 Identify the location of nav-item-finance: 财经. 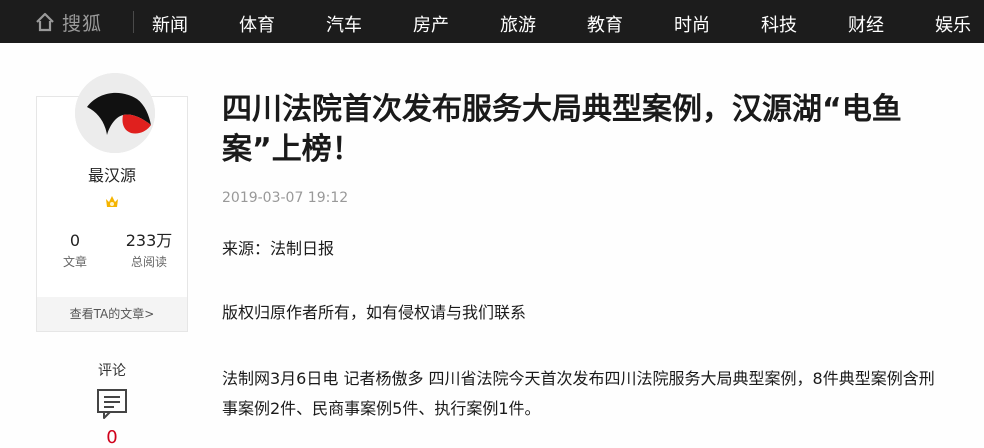
(866, 24).